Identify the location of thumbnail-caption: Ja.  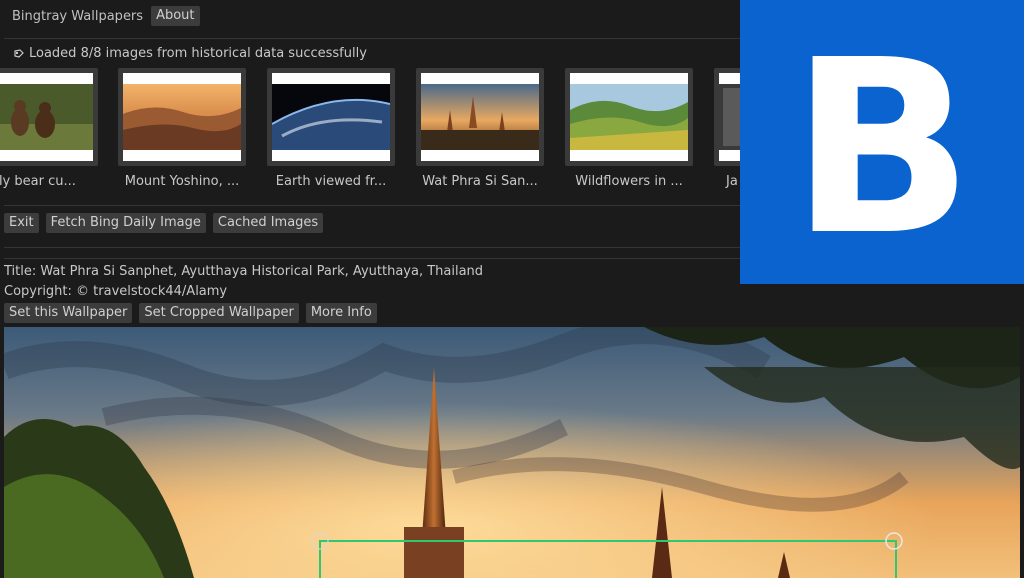
(732, 181).